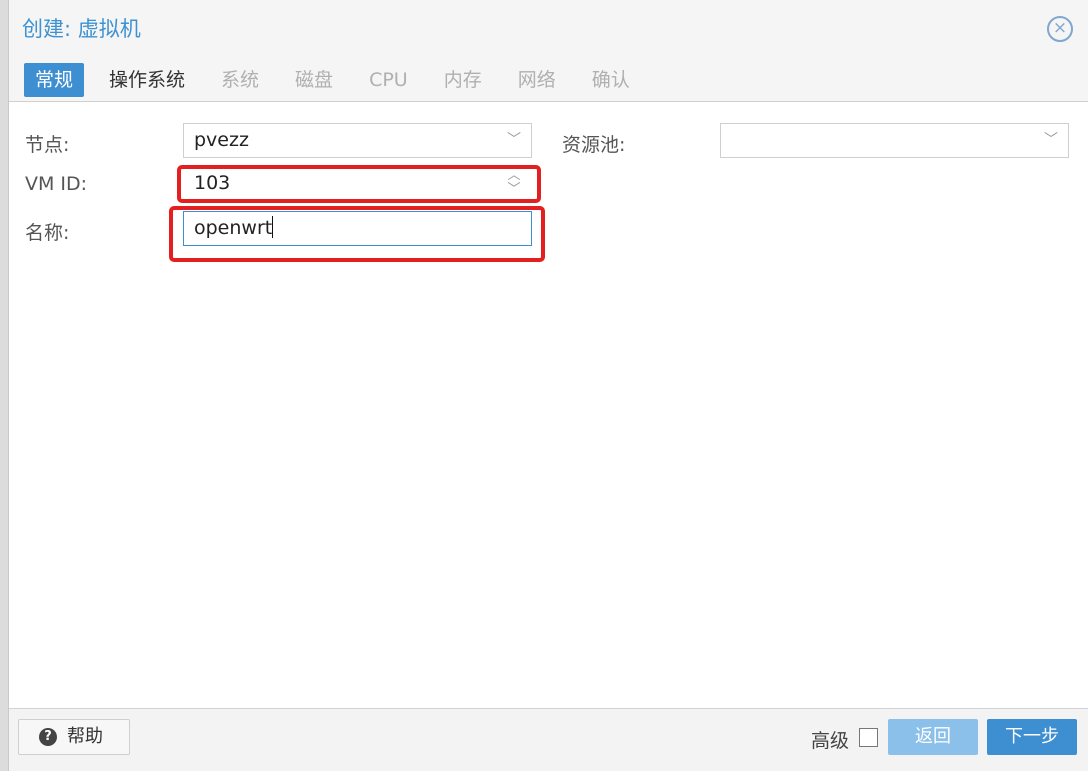 Image resolution: width=1088 pixels, height=771 pixels. I want to click on dialog-footer: ? 帮助 高级 返回 下一步, so click(548, 739).